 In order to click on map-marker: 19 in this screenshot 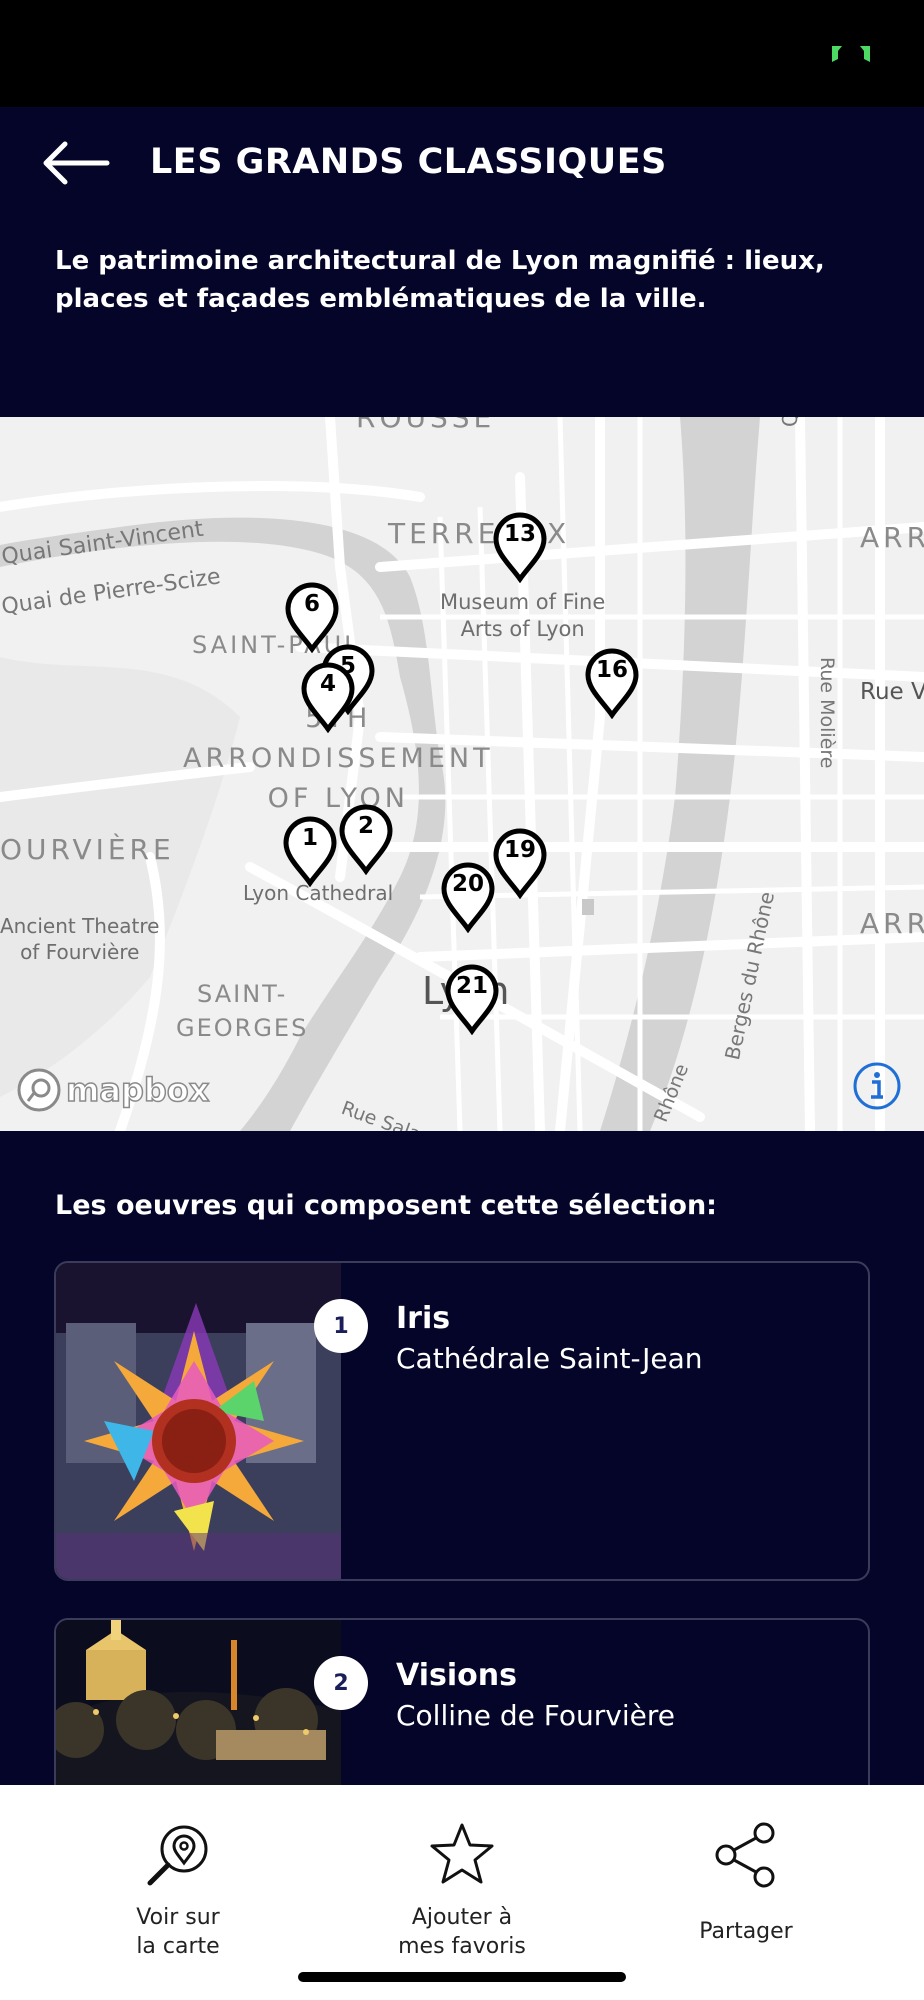, I will do `click(520, 863)`.